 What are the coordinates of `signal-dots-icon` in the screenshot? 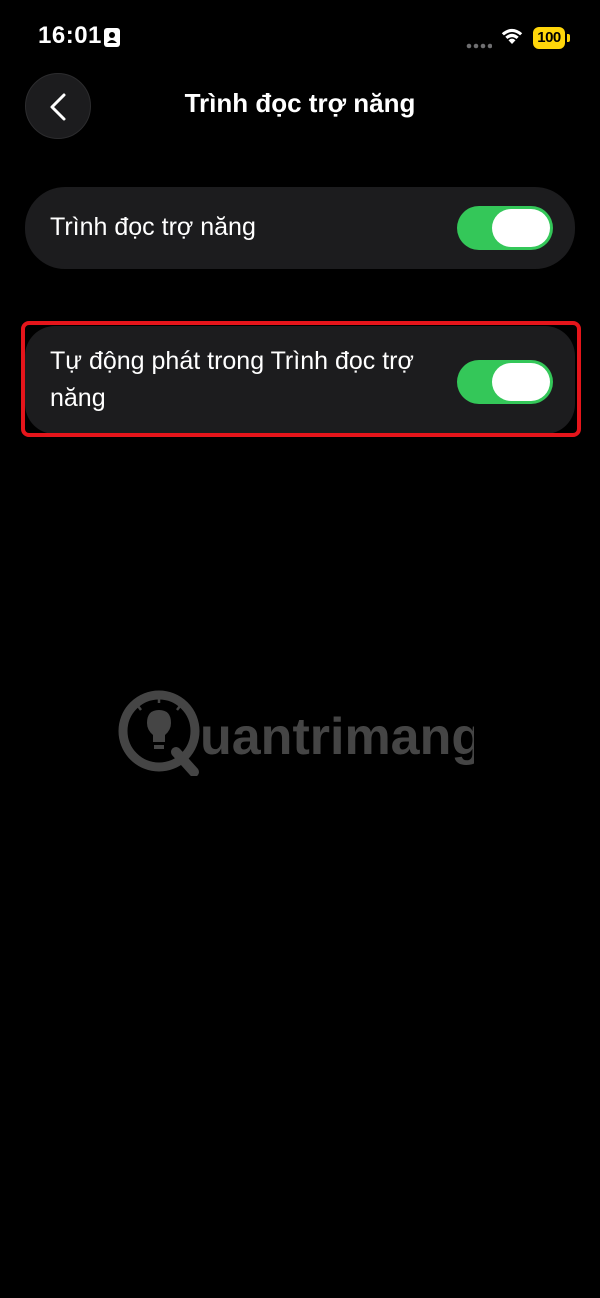 It's located at (479, 42).